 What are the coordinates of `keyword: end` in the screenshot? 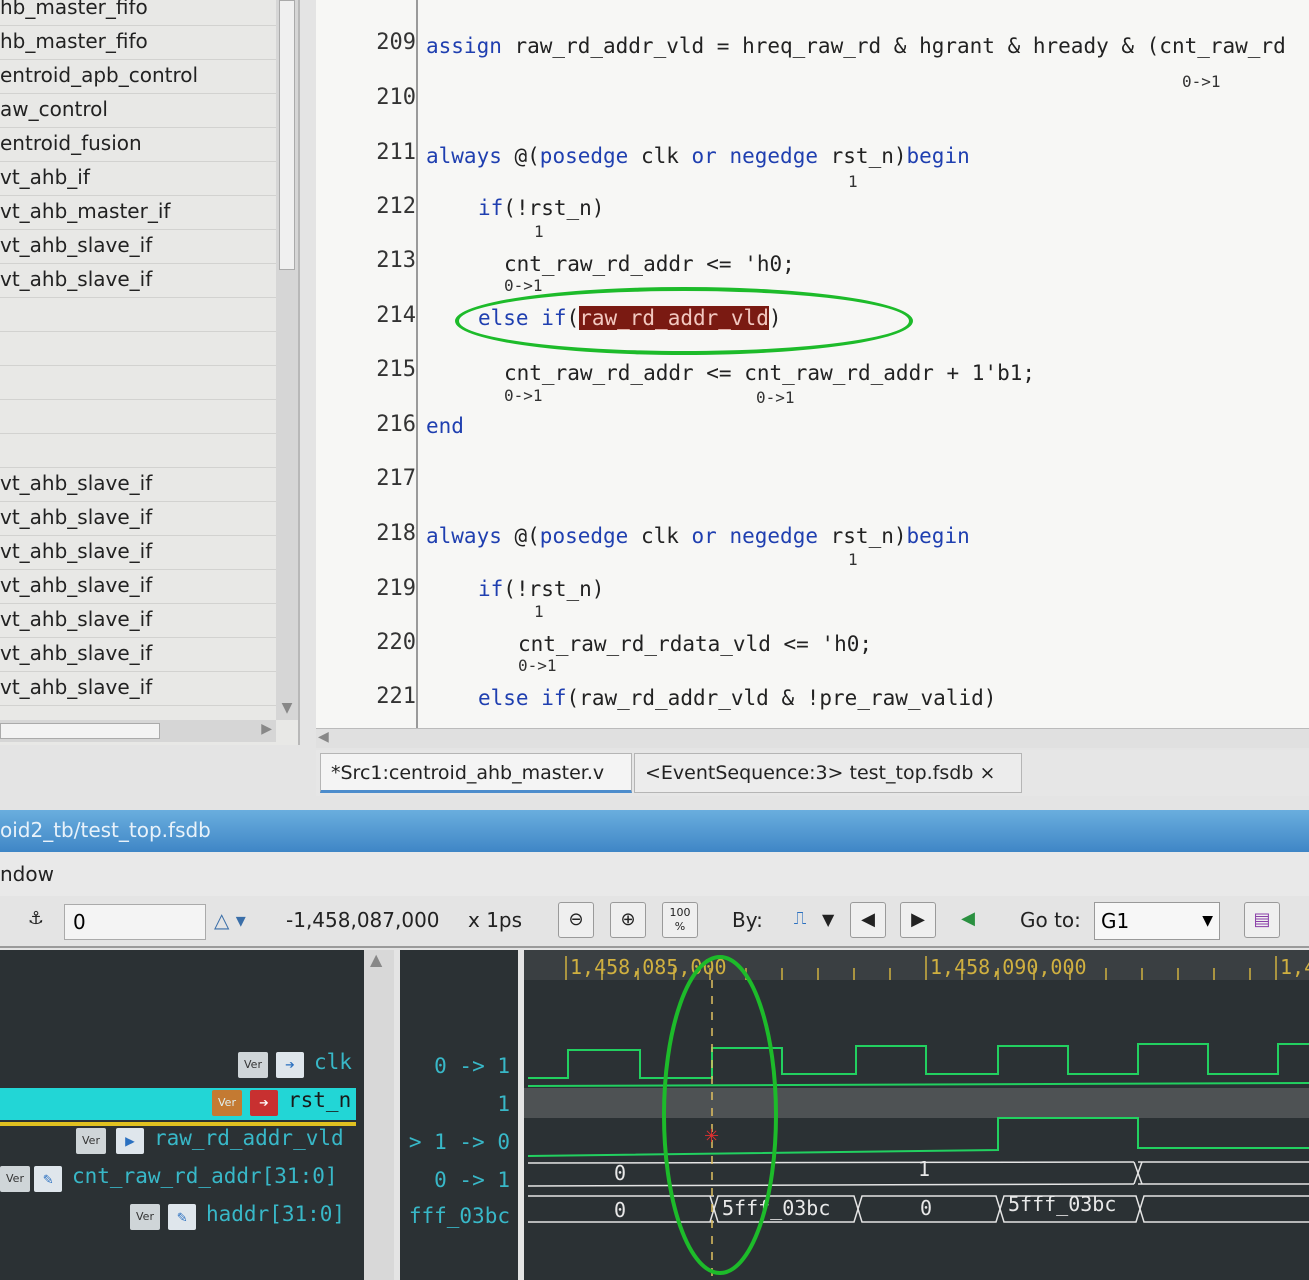 It's located at (445, 426).